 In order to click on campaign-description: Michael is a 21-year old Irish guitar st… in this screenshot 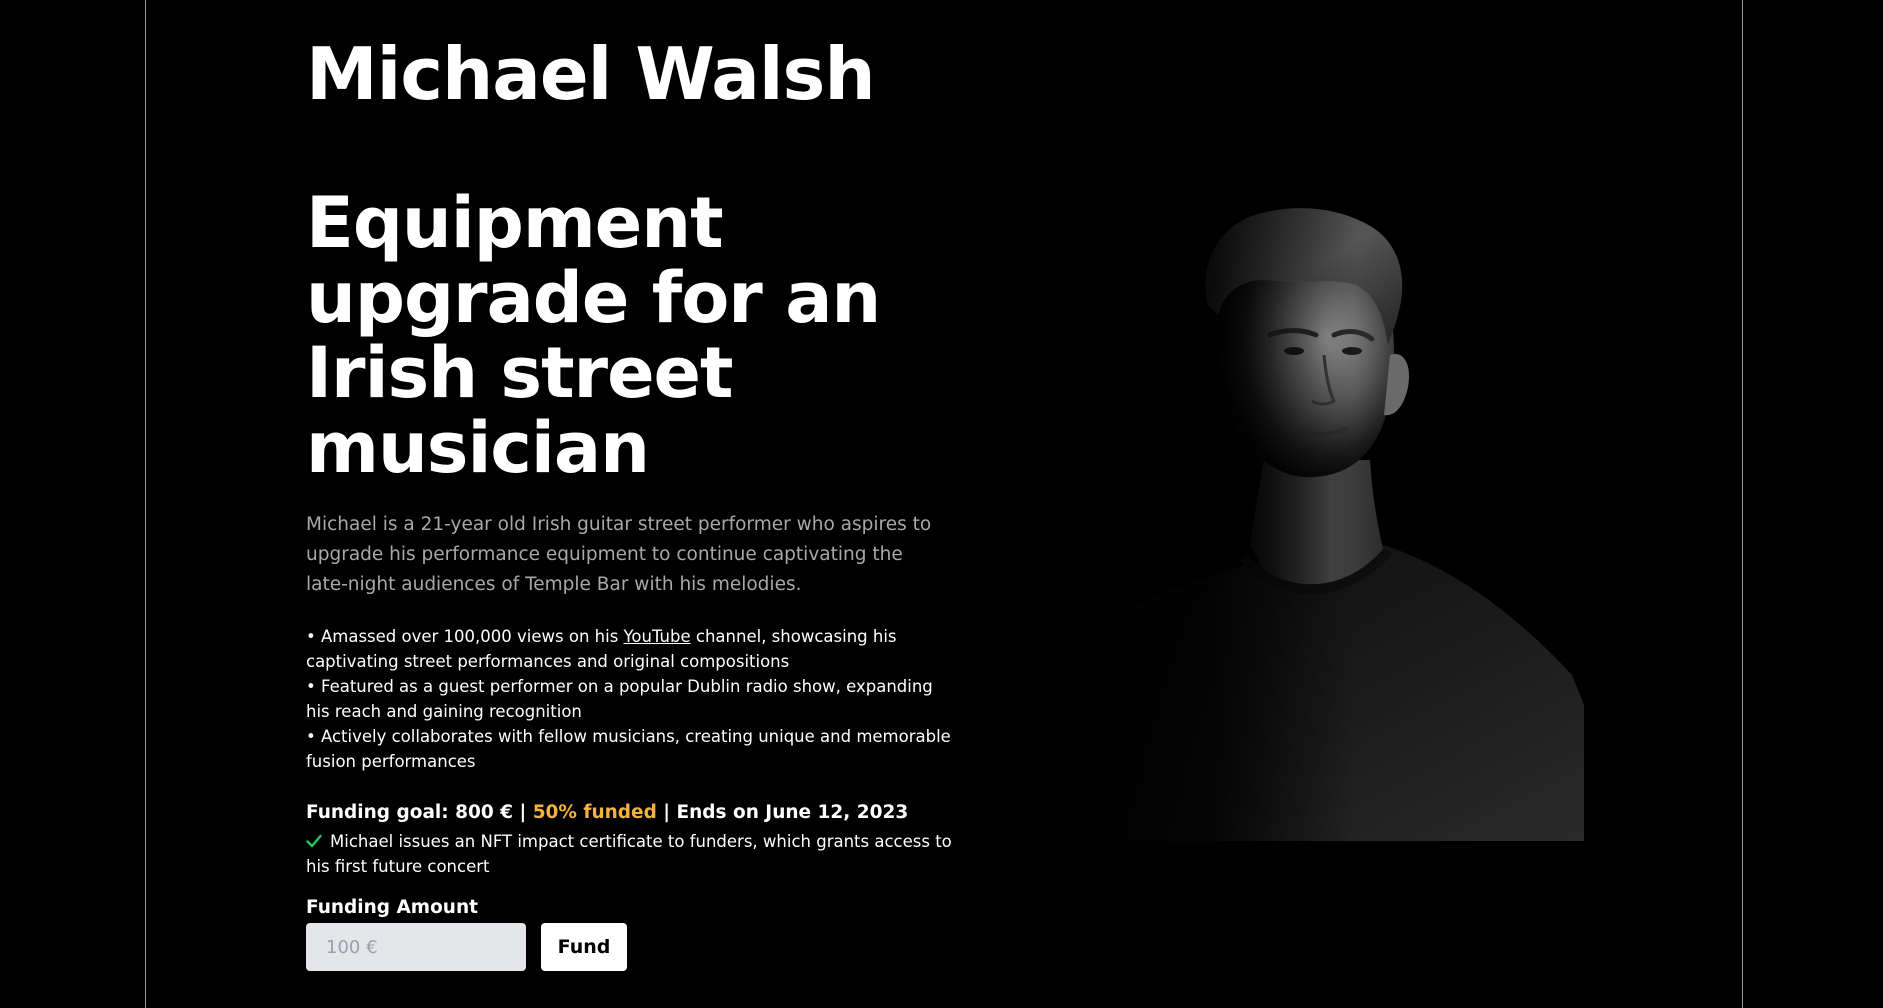, I will do `click(619, 554)`.